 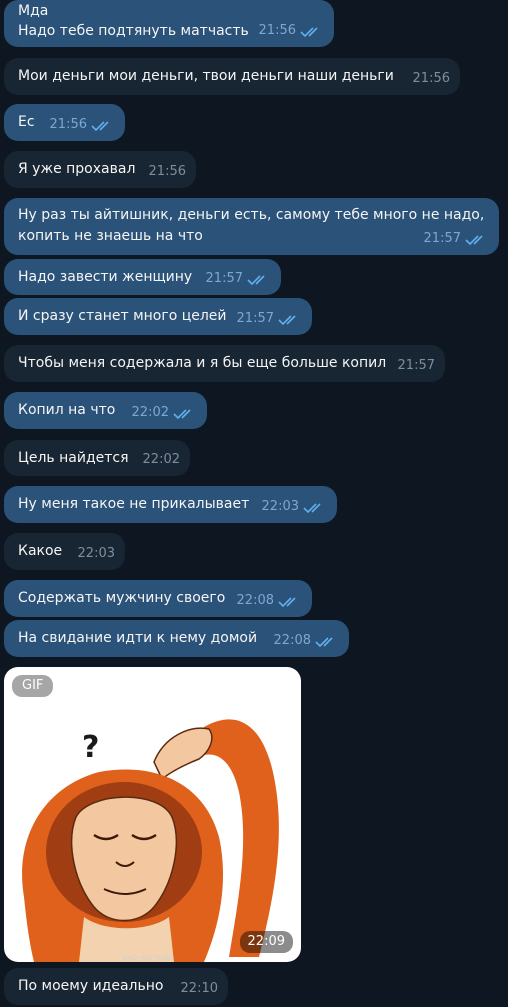 I want to click on message-bubble: По моему идеально 22:10, so click(x=116, y=986).